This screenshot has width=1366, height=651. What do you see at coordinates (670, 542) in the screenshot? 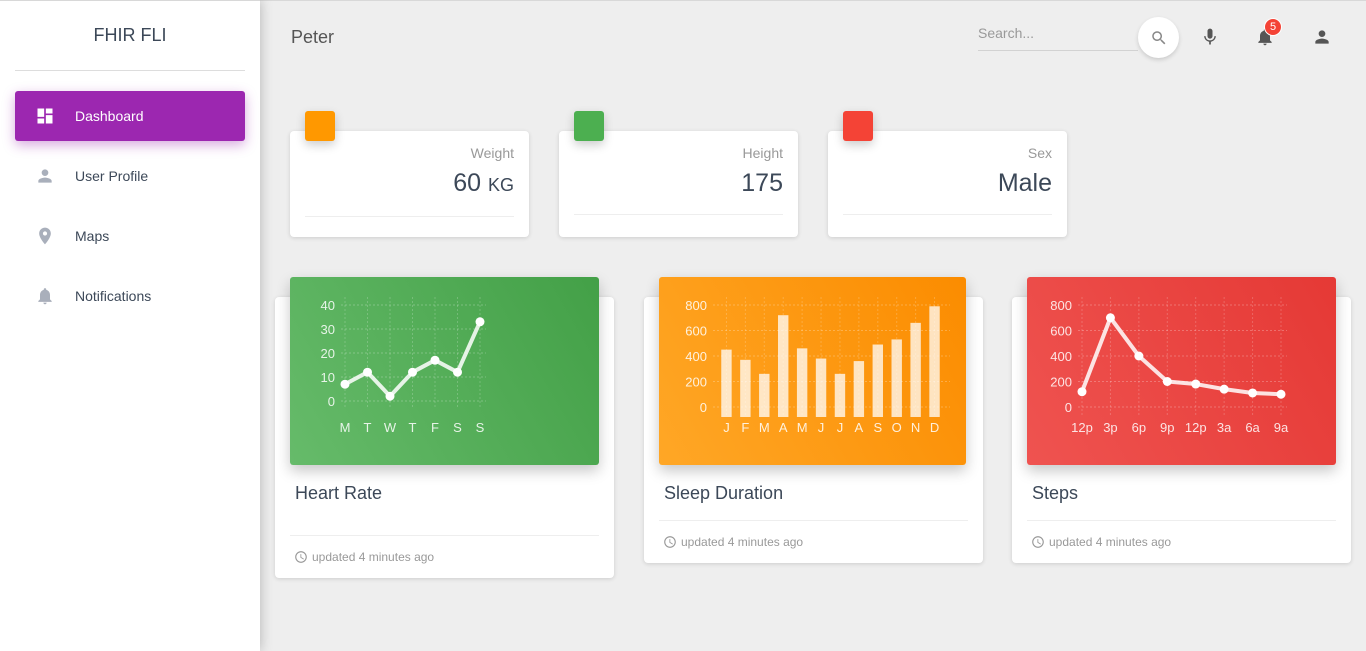
I see `clock-icon` at bounding box center [670, 542].